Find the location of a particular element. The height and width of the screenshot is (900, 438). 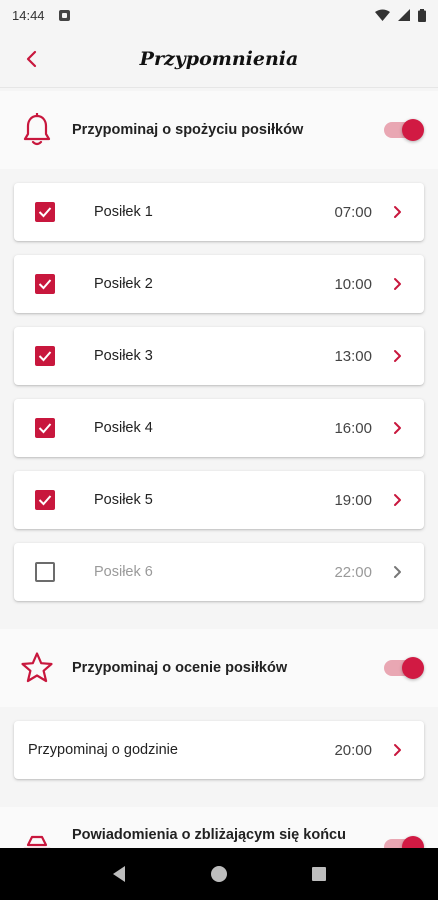

rating-reminder-row: Przypominaj o ocenie posiłków is located at coordinates (219, 668).